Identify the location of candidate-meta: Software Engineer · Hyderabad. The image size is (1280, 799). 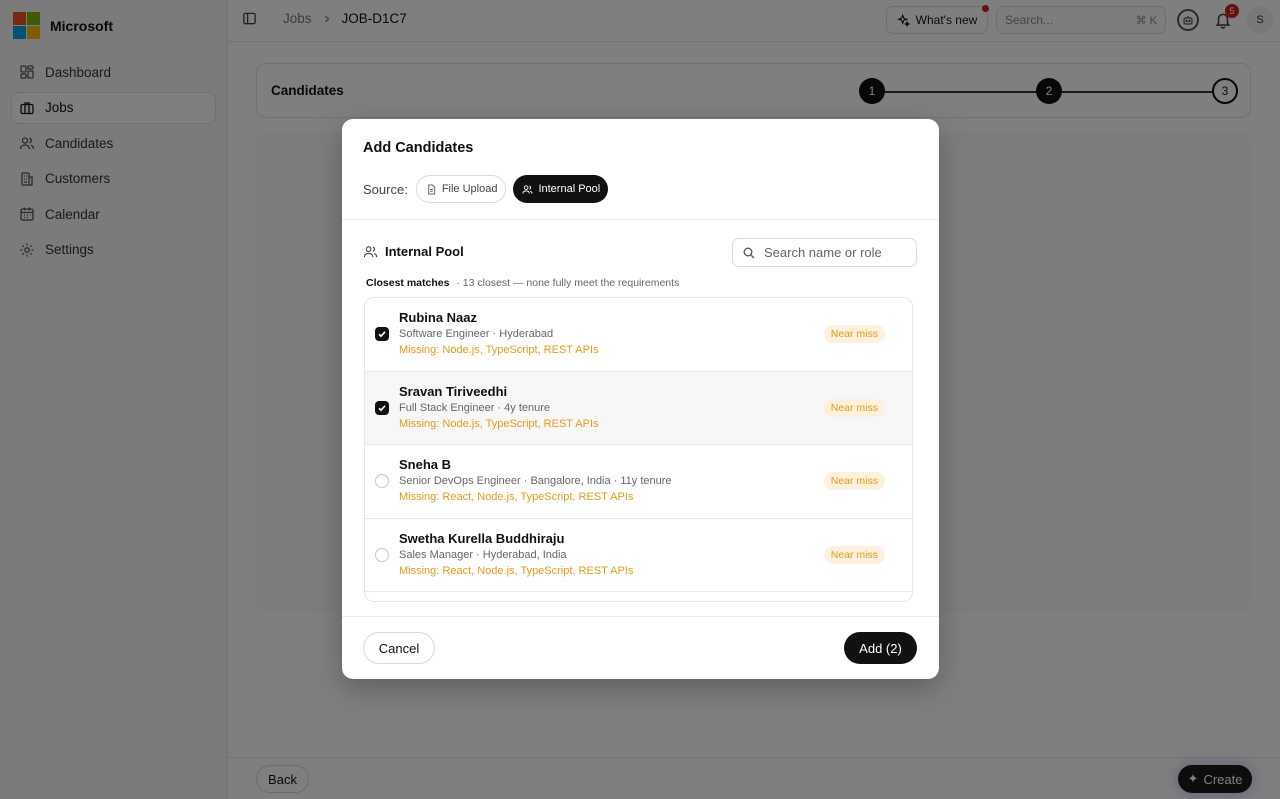
(476, 334).